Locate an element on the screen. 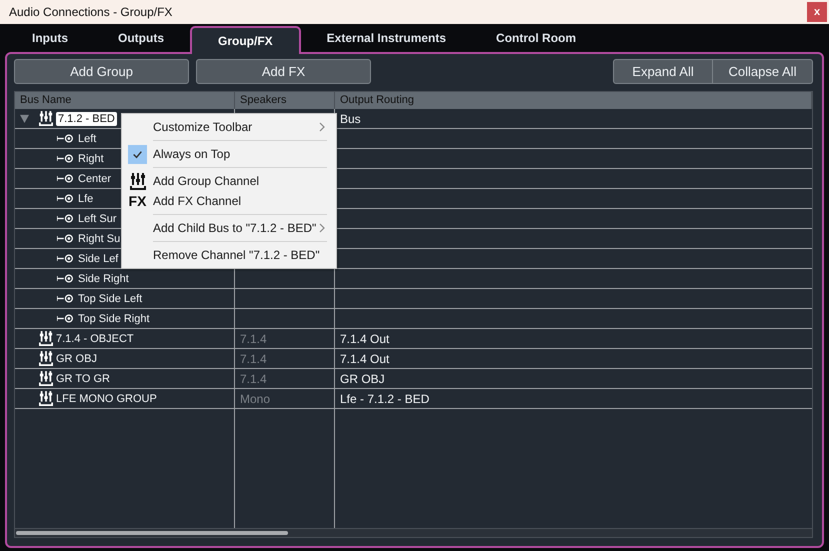  tab: Control Room is located at coordinates (536, 38).